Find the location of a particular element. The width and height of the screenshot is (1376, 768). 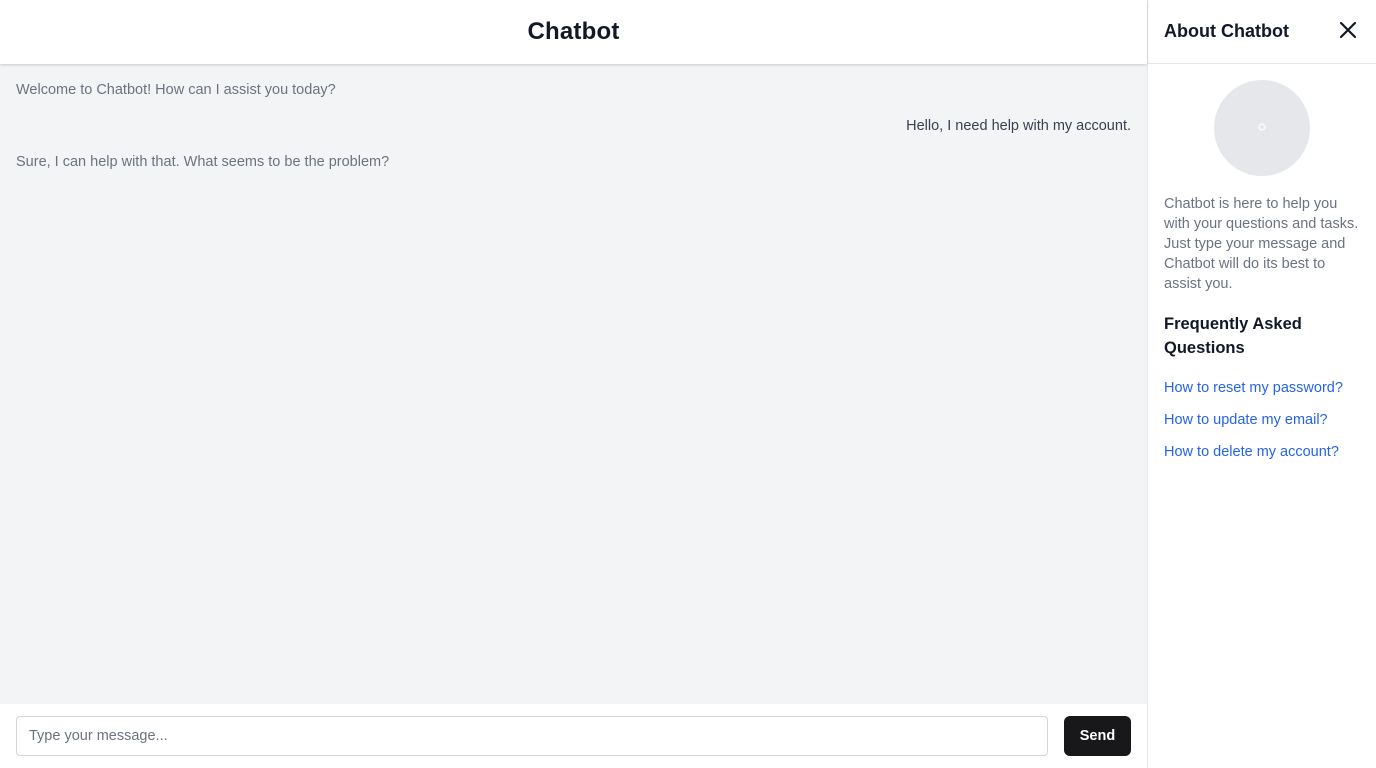

sidebar-header: About Chatbot is located at coordinates (1262, 32).